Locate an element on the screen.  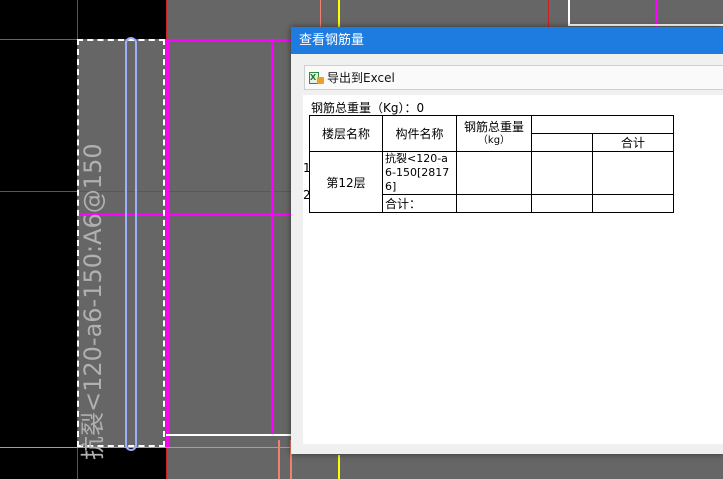
dialog-title: 查看钢筋量 is located at coordinates (332, 40).